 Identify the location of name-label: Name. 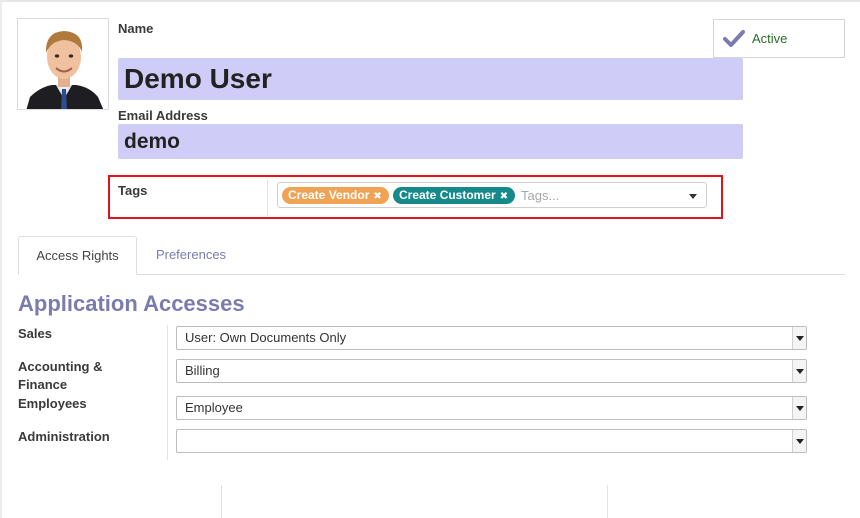
(136, 28).